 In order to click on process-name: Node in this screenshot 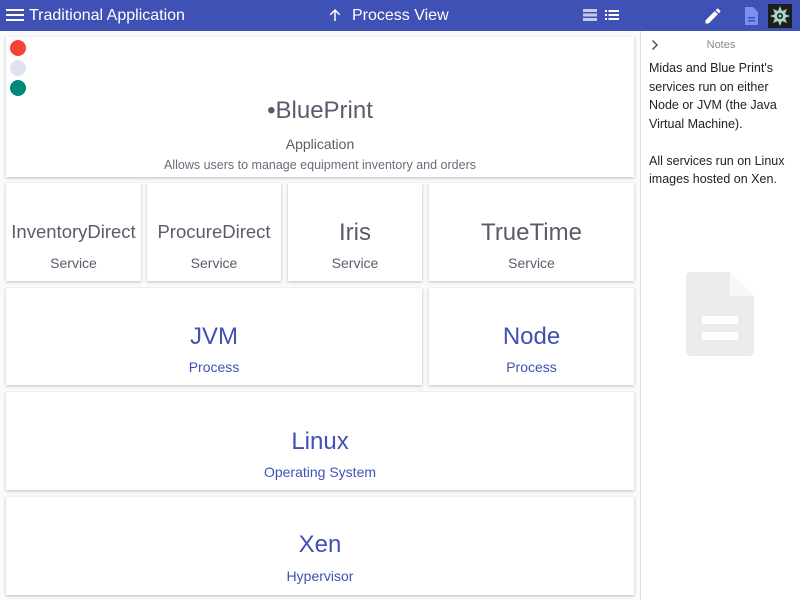, I will do `click(531, 336)`.